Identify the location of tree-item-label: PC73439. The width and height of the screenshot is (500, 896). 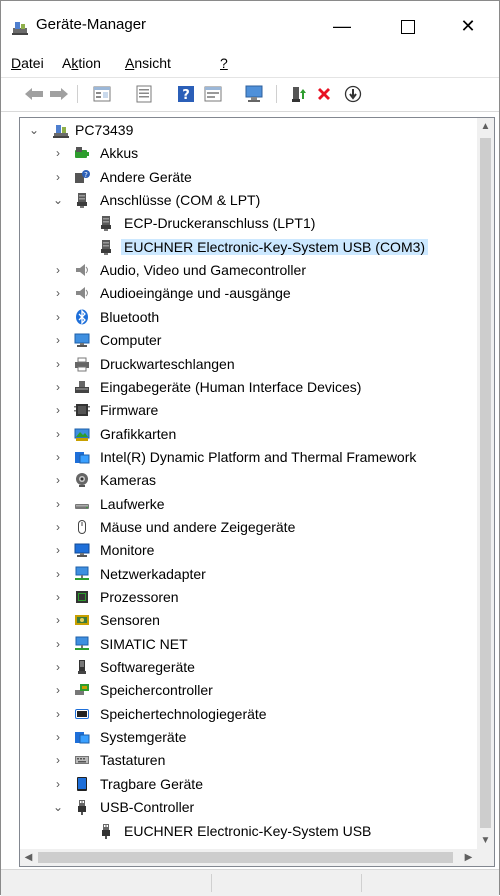
(104, 130).